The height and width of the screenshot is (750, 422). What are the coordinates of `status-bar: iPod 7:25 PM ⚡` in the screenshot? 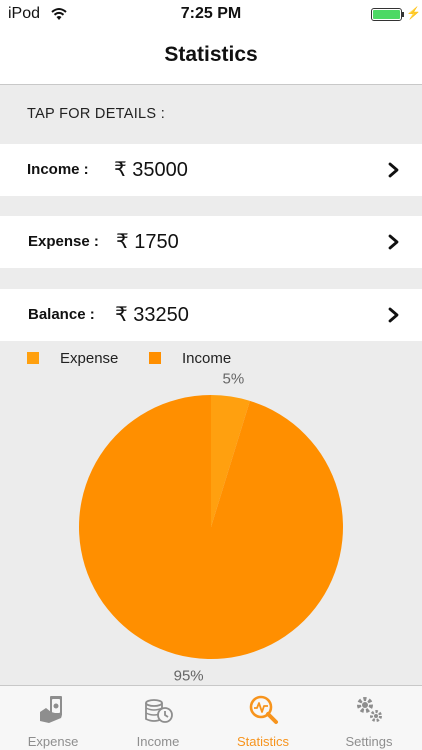 It's located at (211, 15).